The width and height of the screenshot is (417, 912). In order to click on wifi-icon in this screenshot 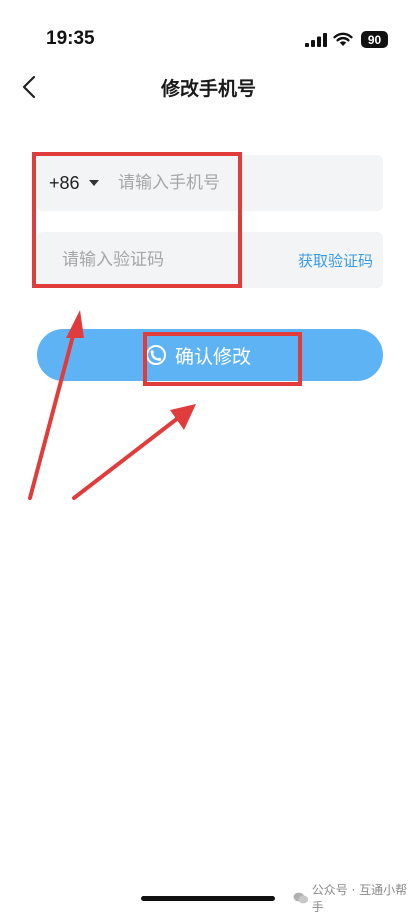, I will do `click(343, 39)`.